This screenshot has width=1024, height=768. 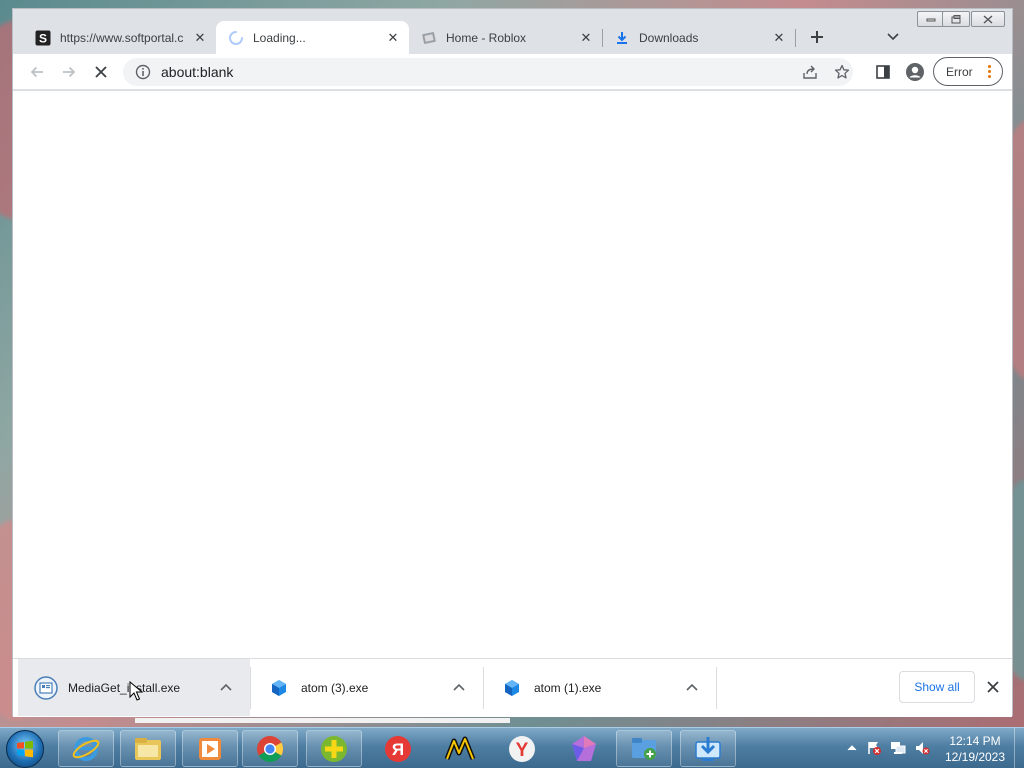 I want to click on info-icon, so click(x=143, y=72).